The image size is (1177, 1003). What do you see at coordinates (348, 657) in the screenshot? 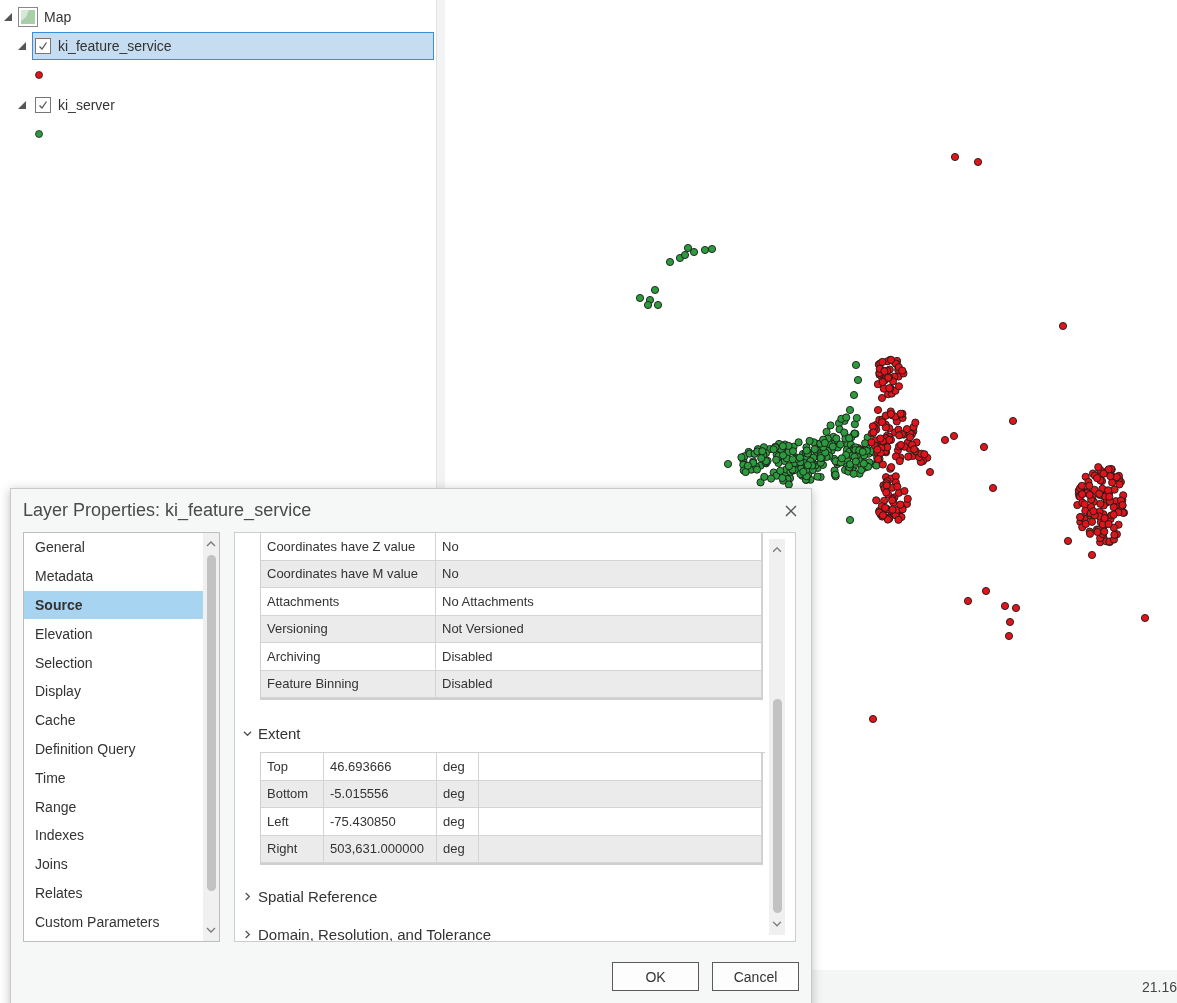
I see `property-name: Archiving` at bounding box center [348, 657].